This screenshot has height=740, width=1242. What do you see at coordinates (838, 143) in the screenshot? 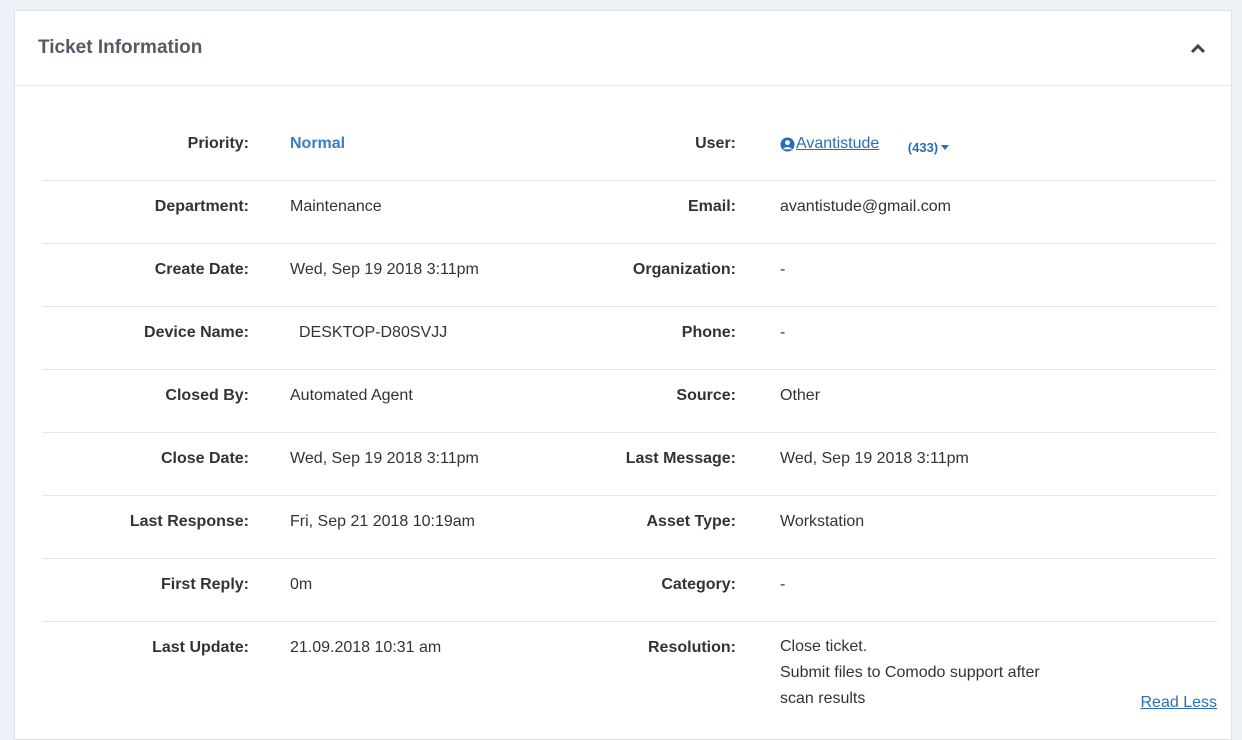
I see `user-name: Avantistude` at bounding box center [838, 143].